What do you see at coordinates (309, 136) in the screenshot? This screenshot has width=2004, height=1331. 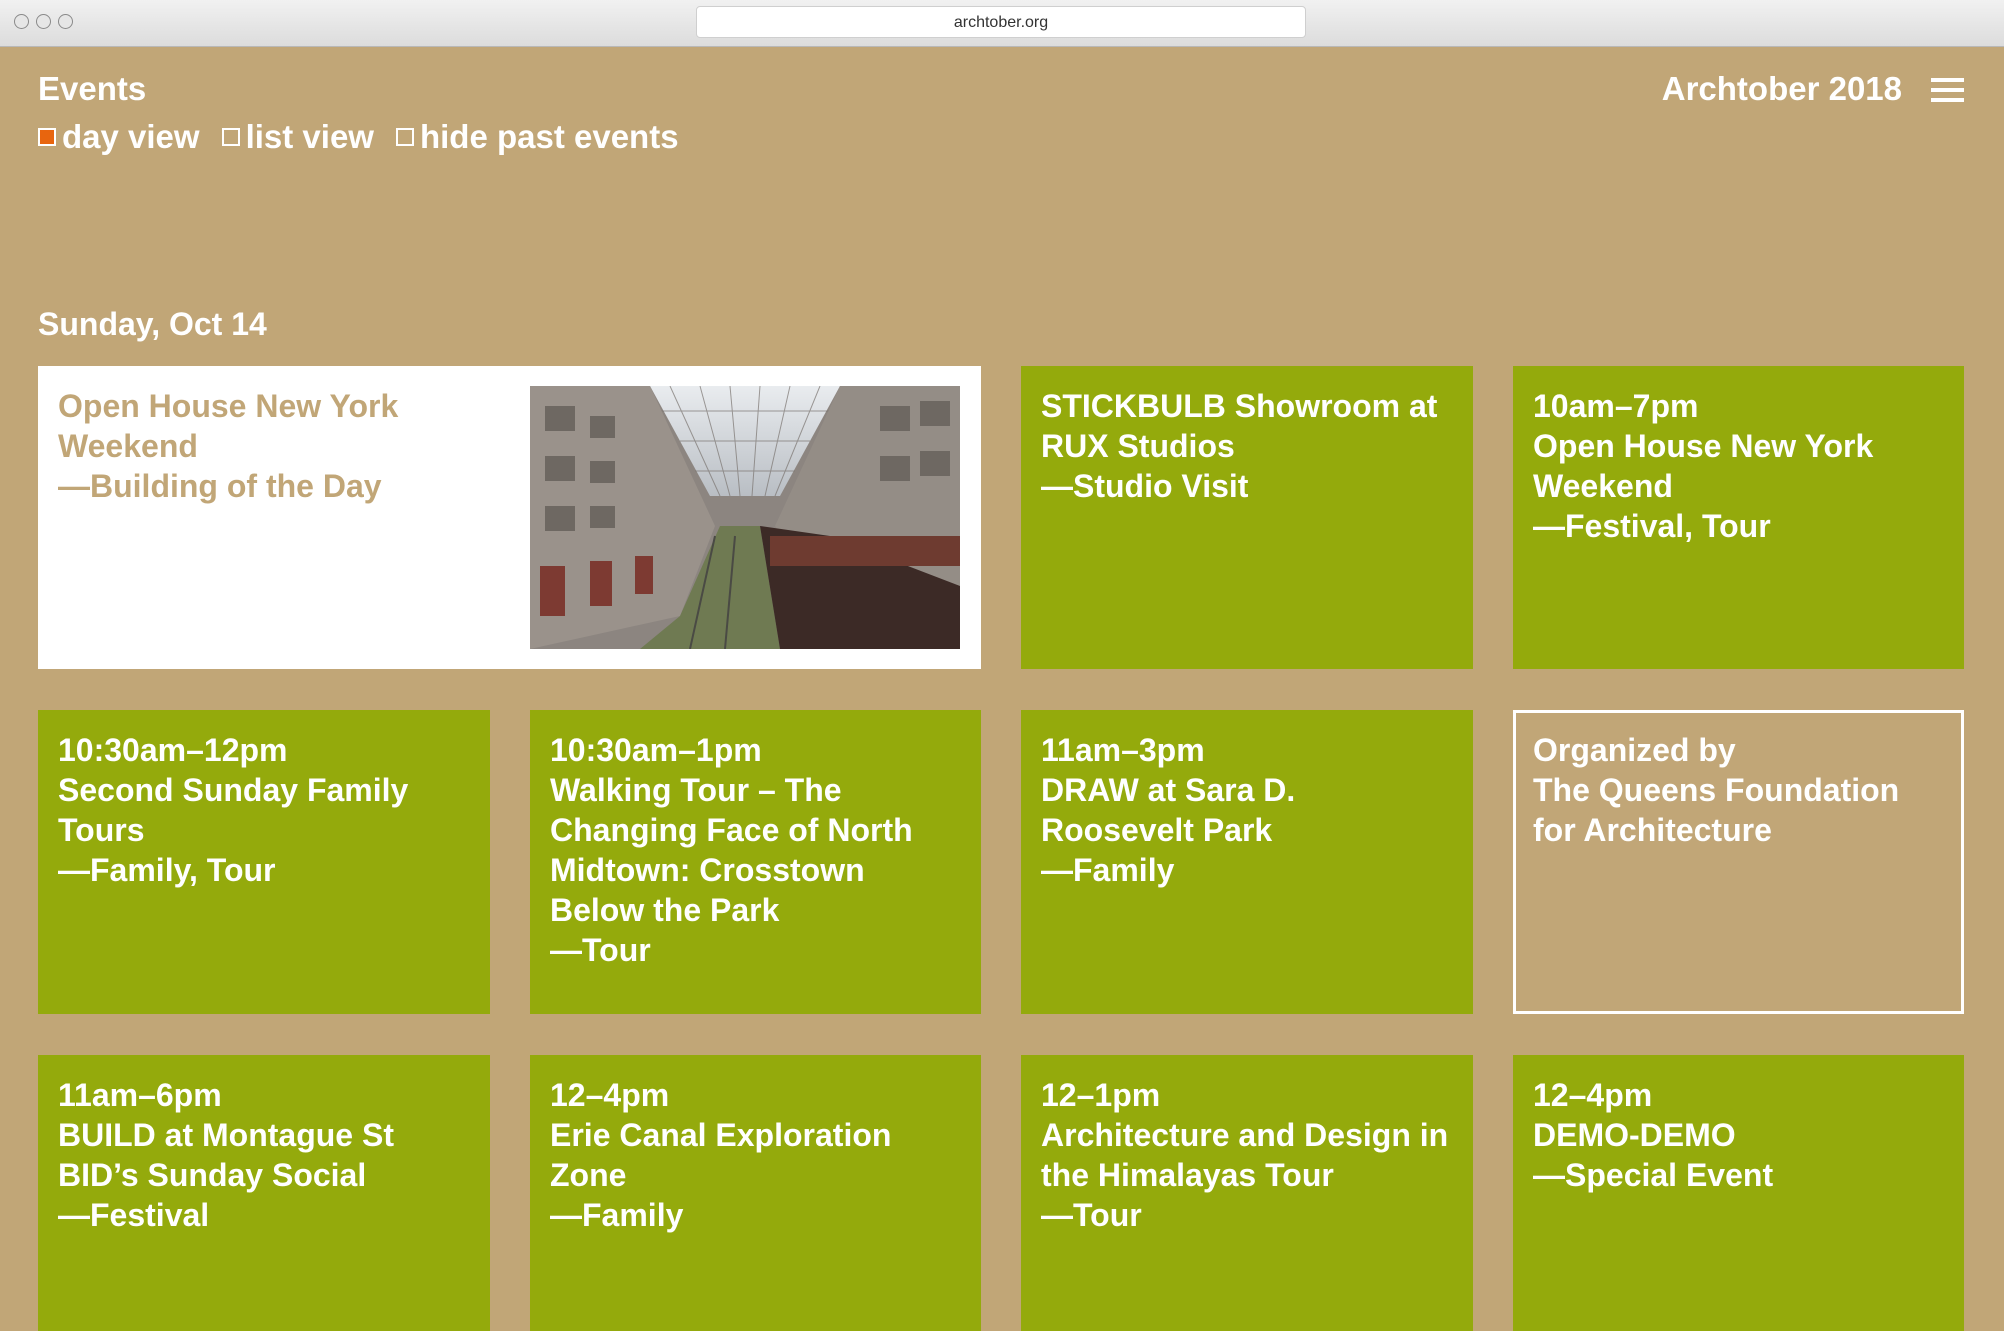 I see `filter-label: list view` at bounding box center [309, 136].